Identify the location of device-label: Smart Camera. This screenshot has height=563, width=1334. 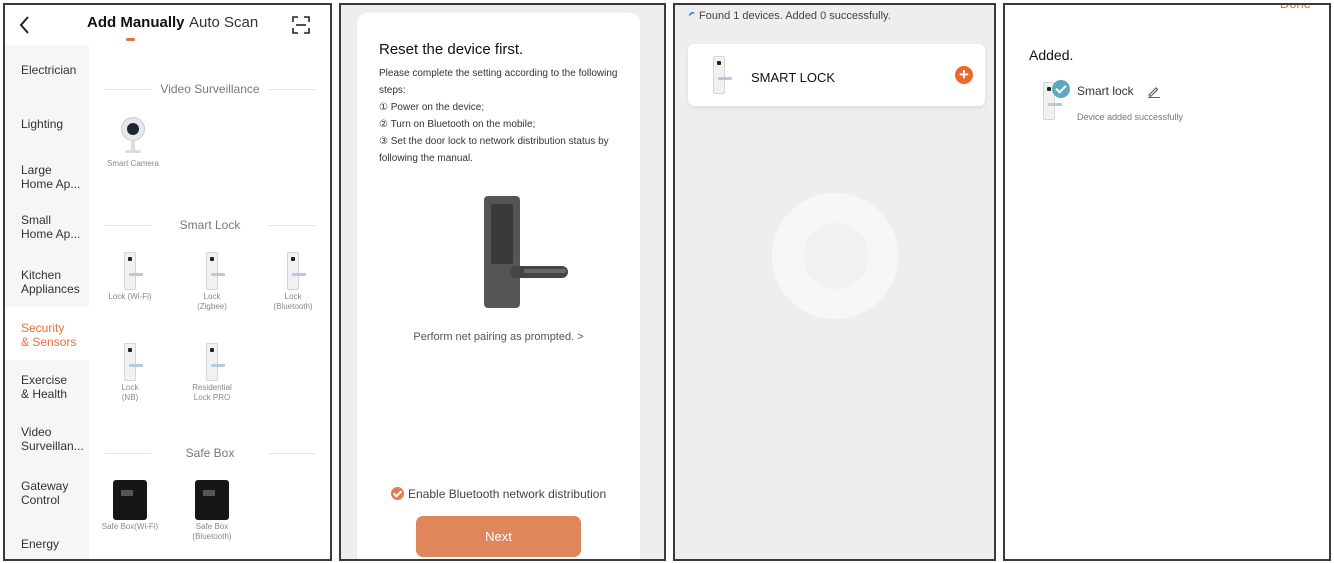
(132, 163).